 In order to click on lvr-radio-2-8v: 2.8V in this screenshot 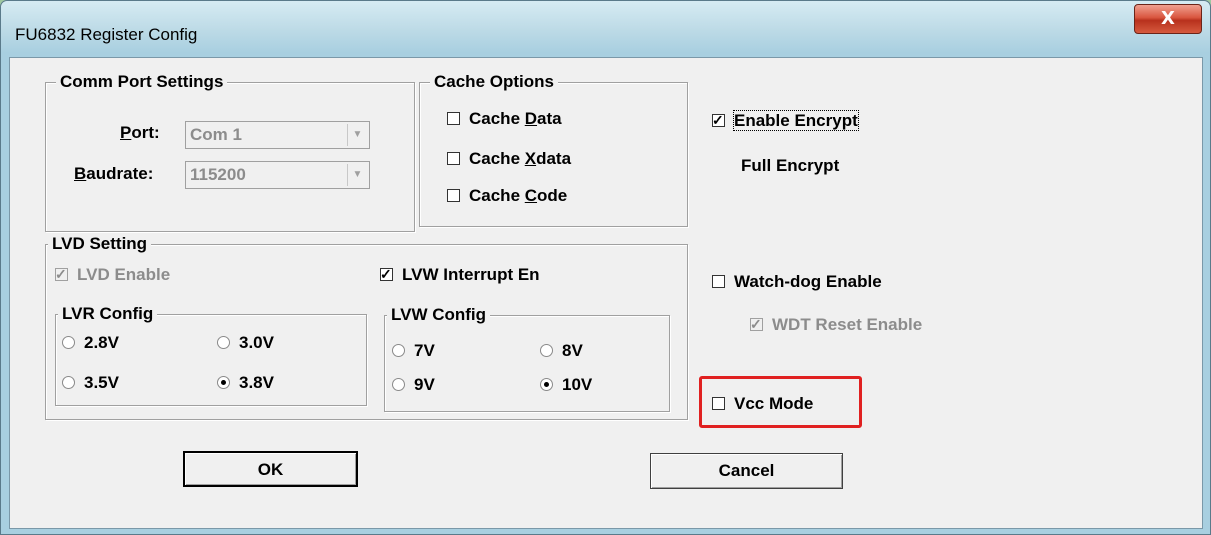, I will do `click(90, 343)`.